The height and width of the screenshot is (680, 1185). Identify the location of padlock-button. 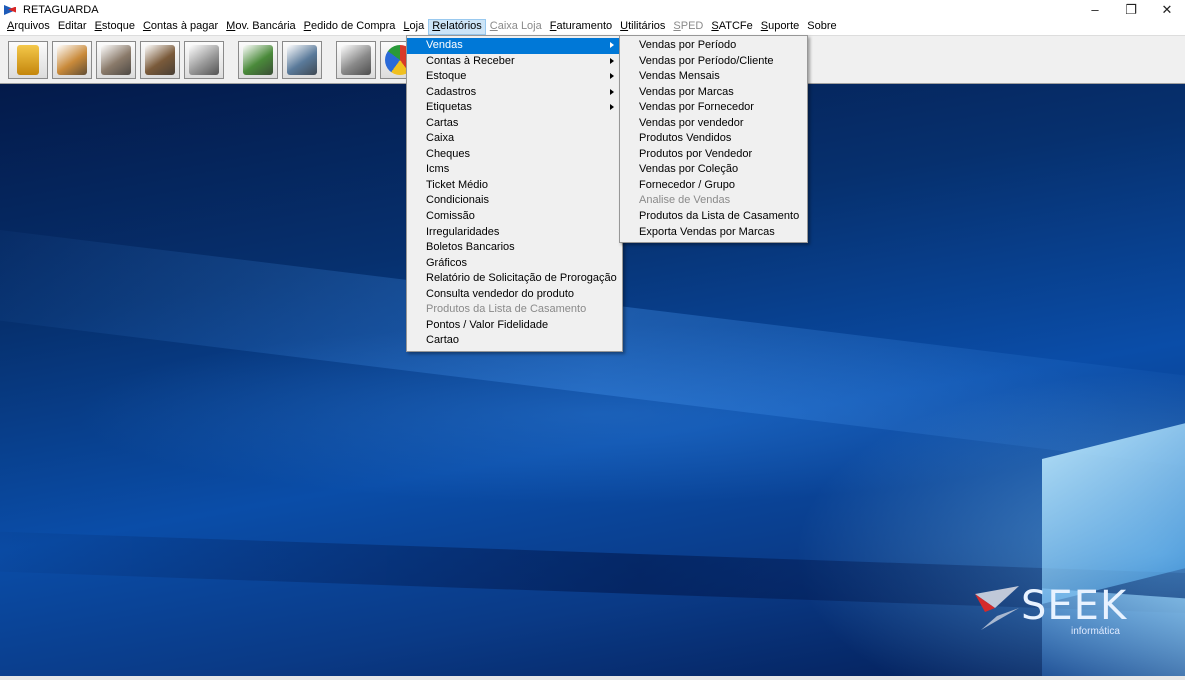
(28, 59).